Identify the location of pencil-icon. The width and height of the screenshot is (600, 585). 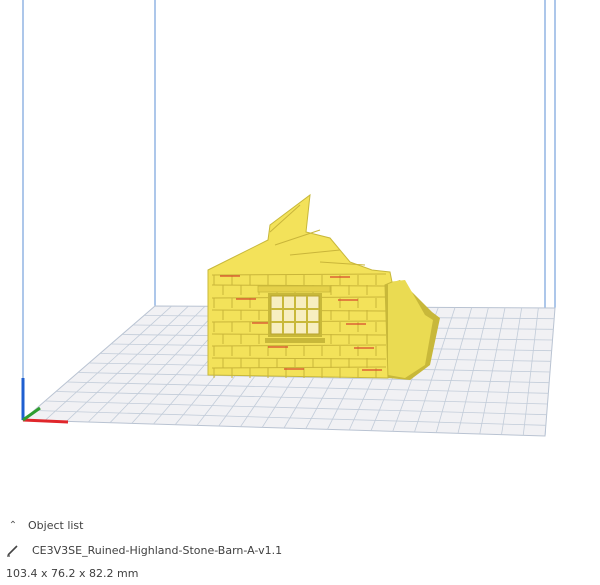
(13, 550).